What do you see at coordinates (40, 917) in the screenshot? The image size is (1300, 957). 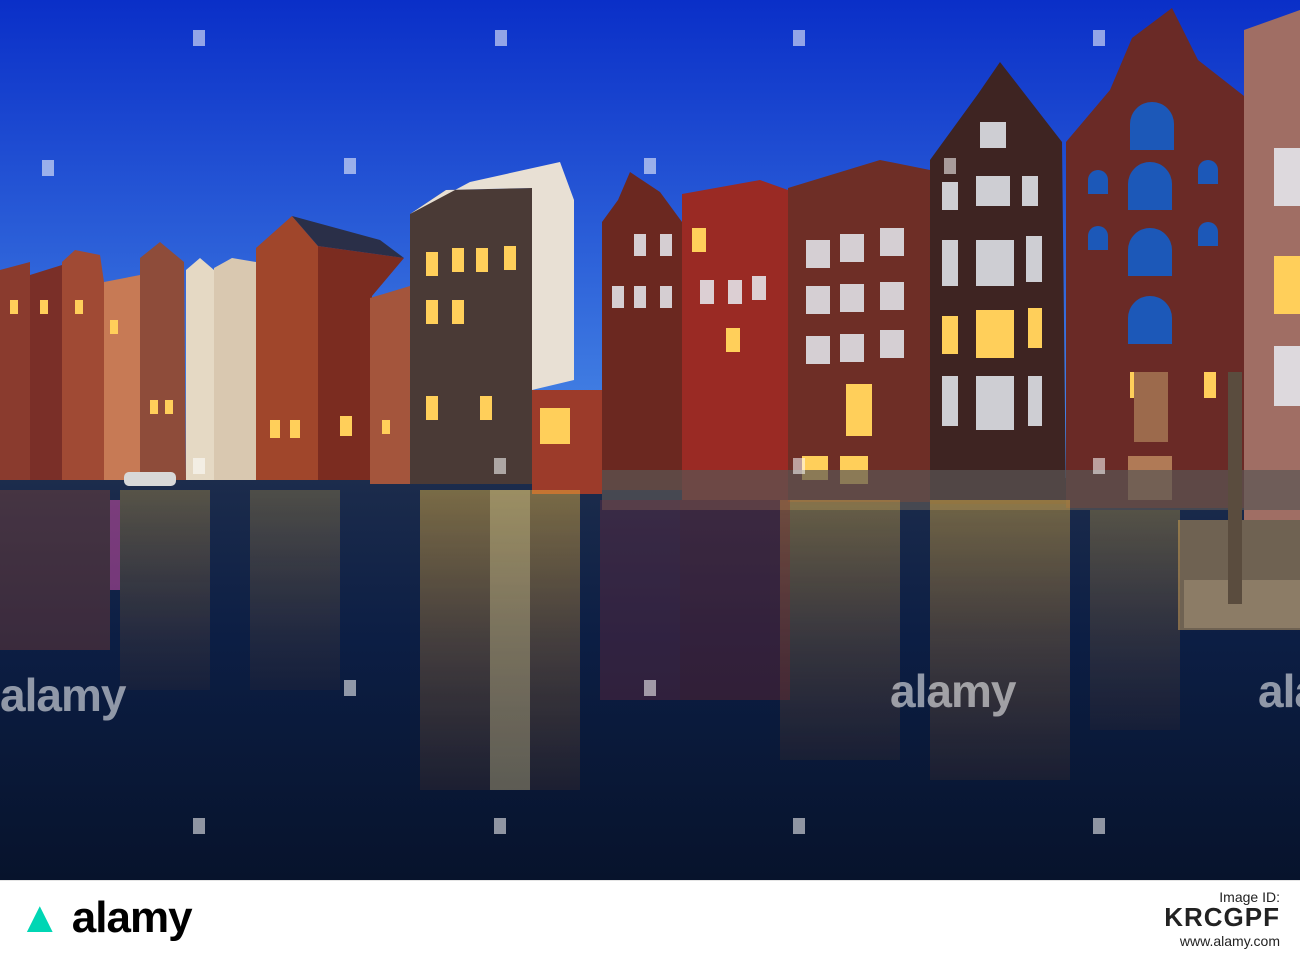 I see `logo-accent: ▲` at bounding box center [40, 917].